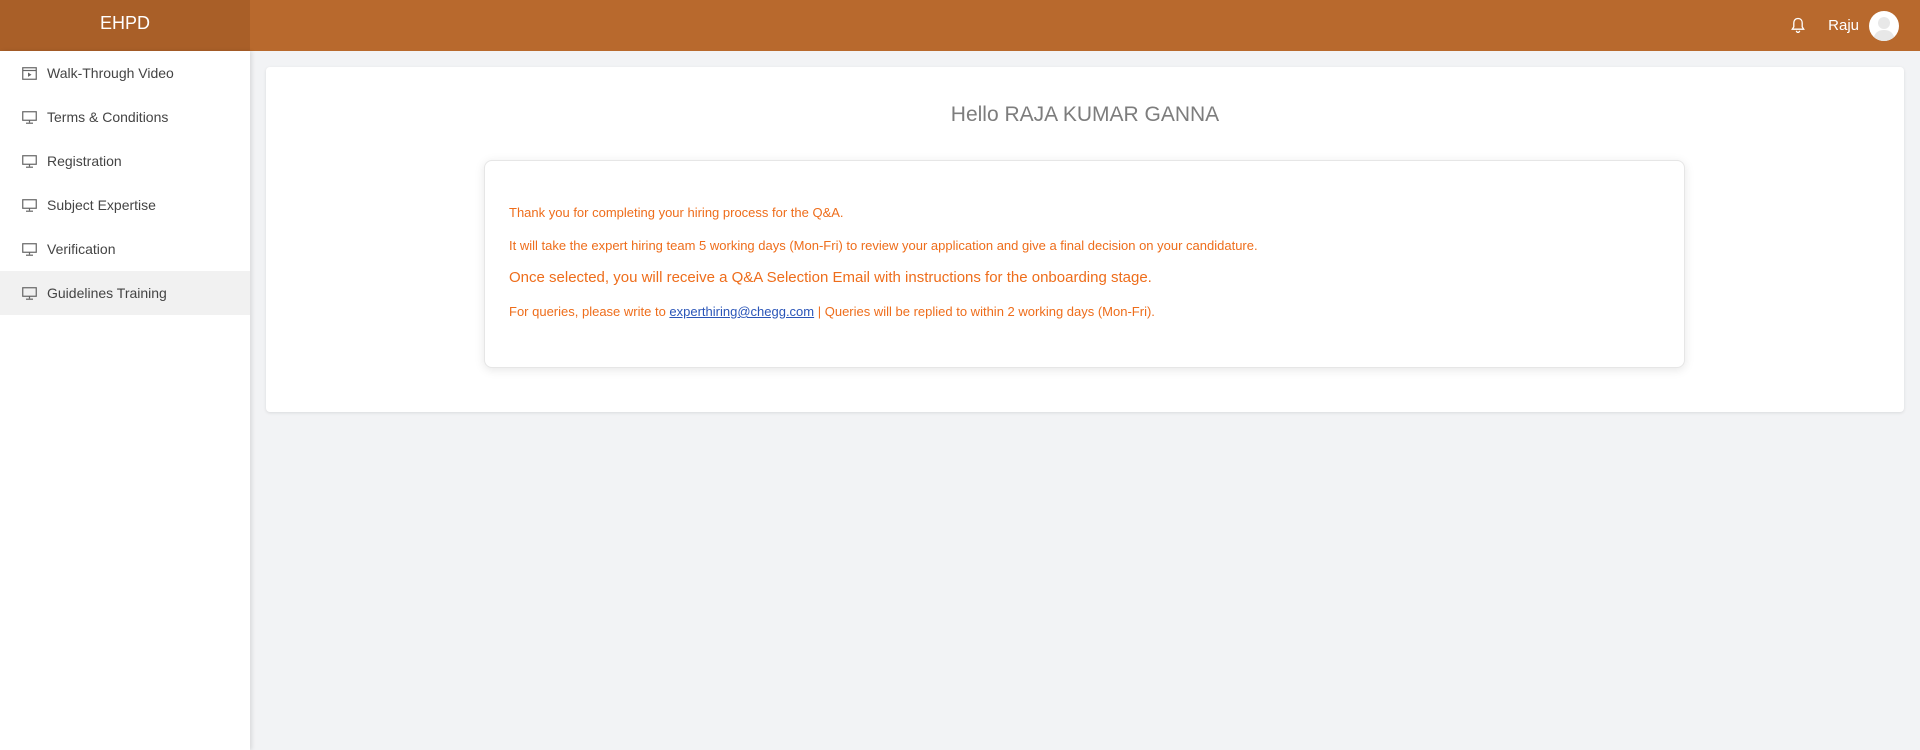 The image size is (1920, 750). I want to click on sidebar-item-verification: Verification, so click(125, 249).